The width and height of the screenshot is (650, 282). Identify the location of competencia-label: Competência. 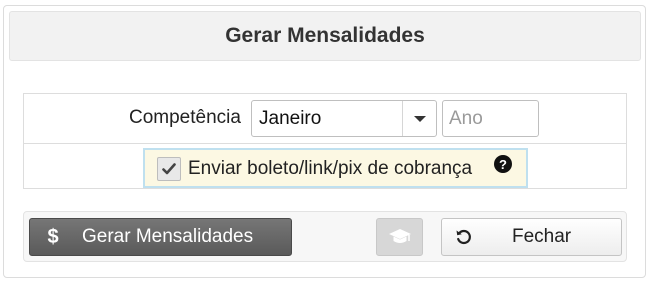
(185, 117).